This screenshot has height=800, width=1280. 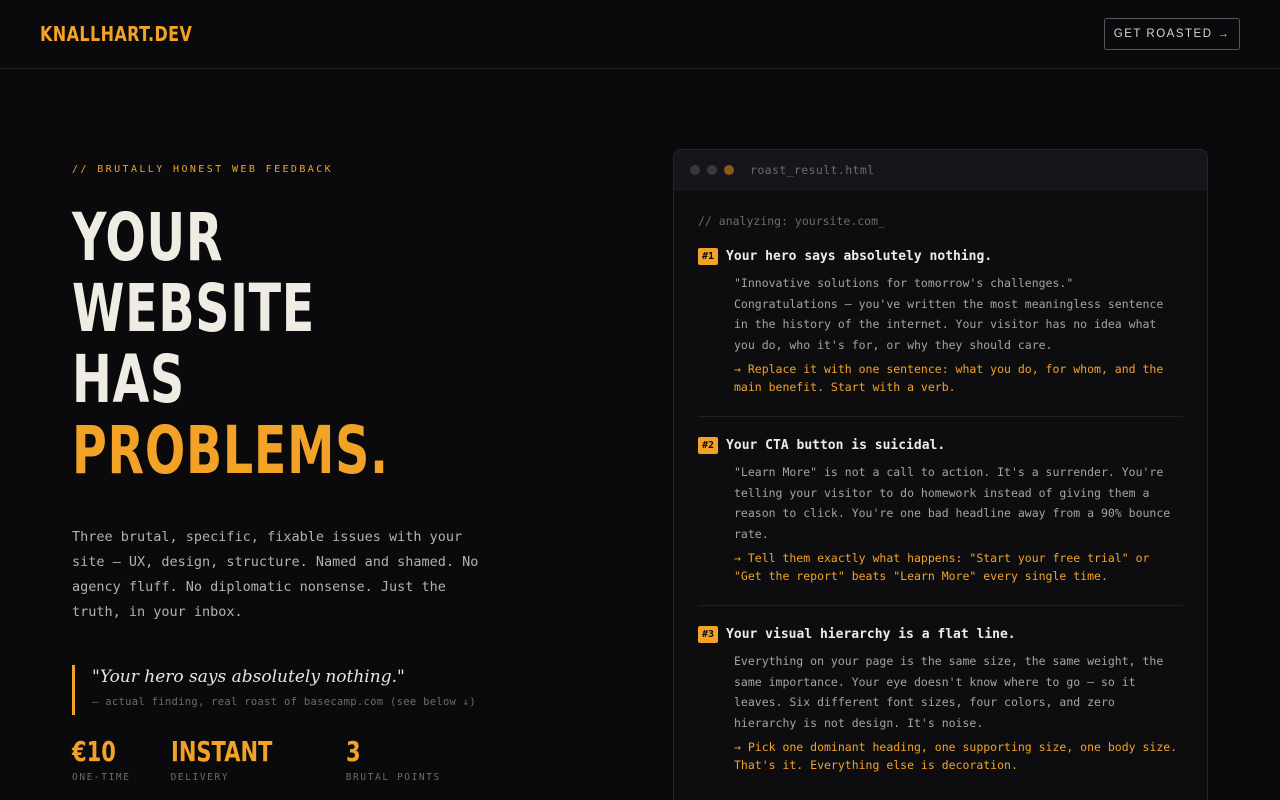 I want to click on window-title-bar: roast_result.html, so click(x=940, y=170).